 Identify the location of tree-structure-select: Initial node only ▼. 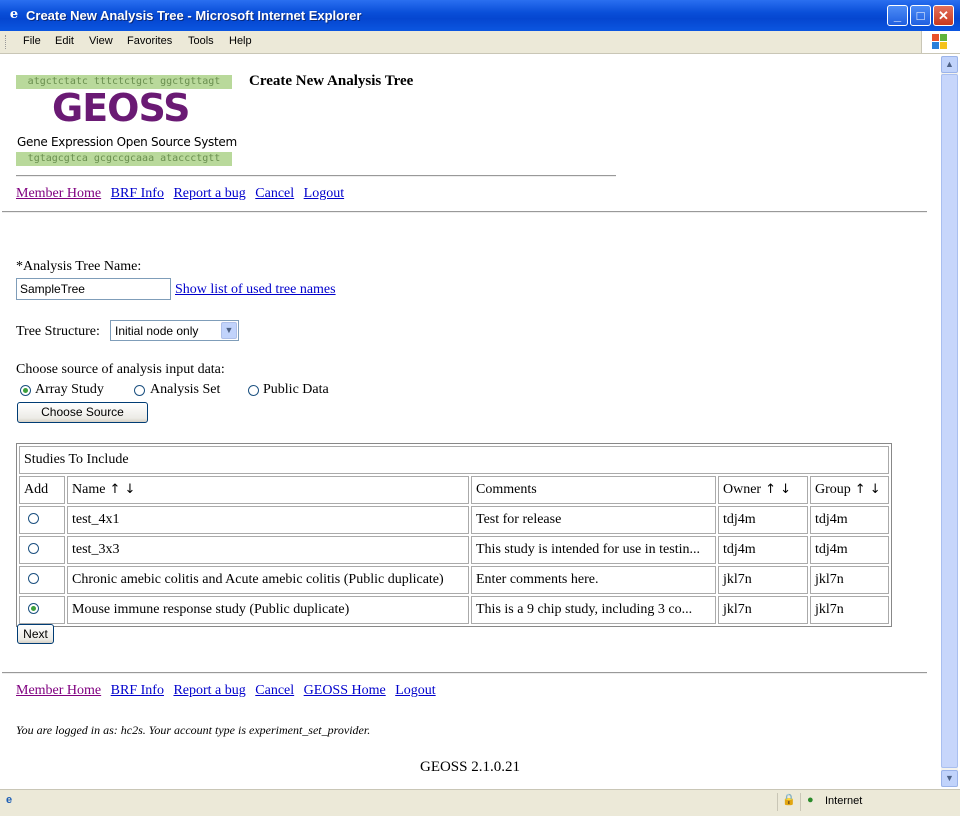
(174, 330).